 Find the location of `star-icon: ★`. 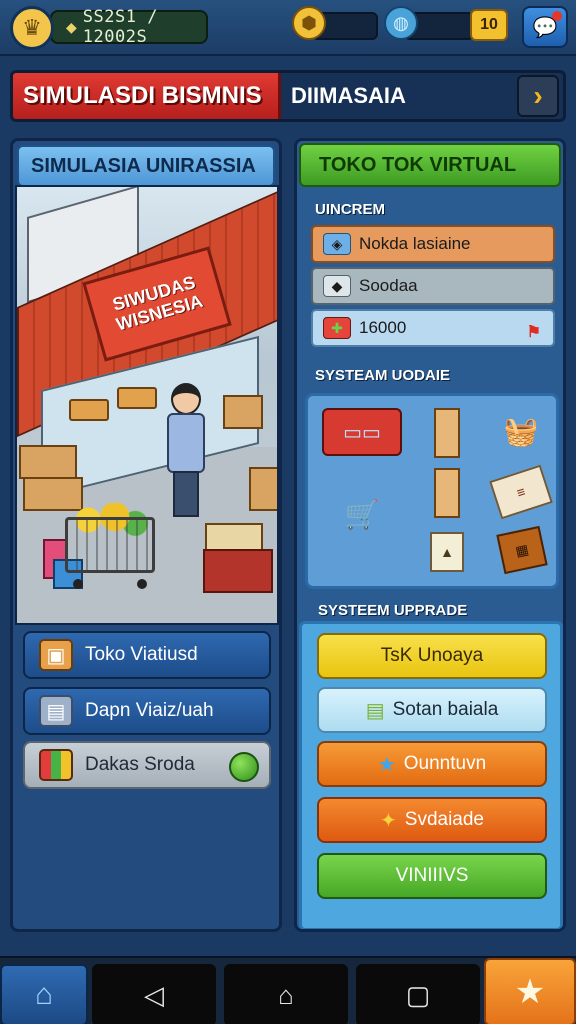

star-icon: ★ is located at coordinates (530, 992).